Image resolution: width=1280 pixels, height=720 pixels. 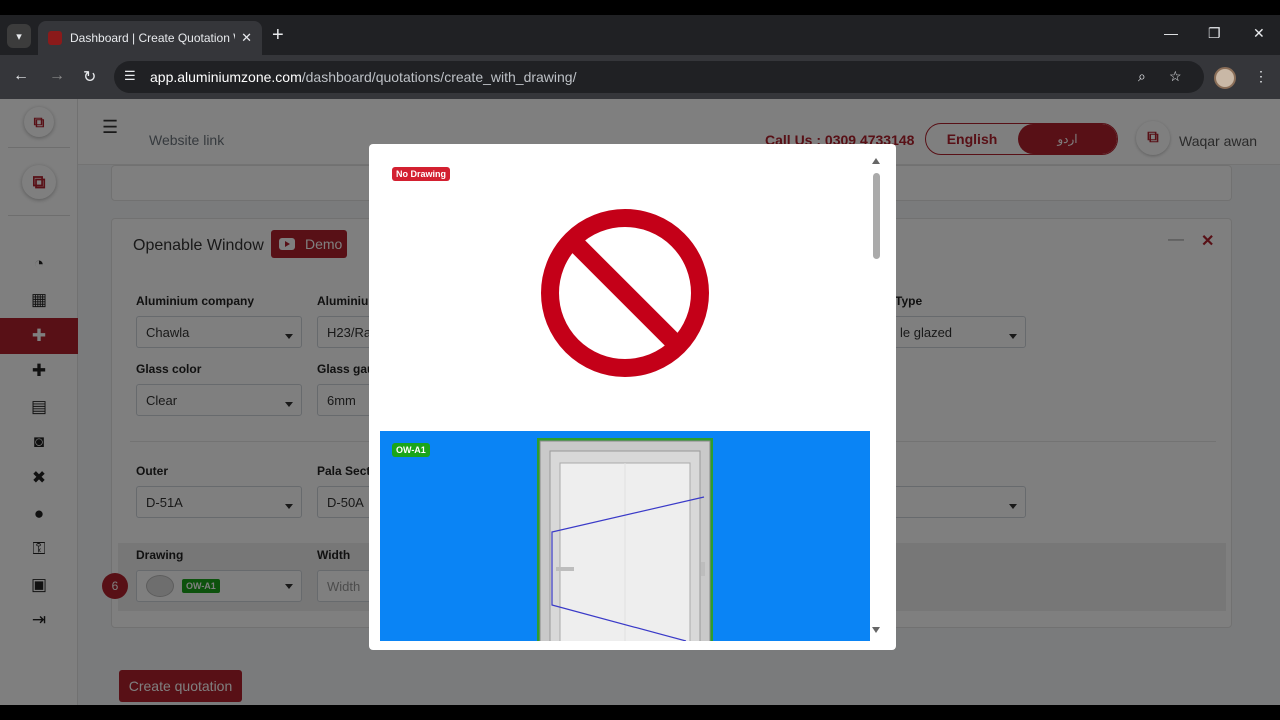 I want to click on prohibited-slash-icon, so click(x=625, y=293).